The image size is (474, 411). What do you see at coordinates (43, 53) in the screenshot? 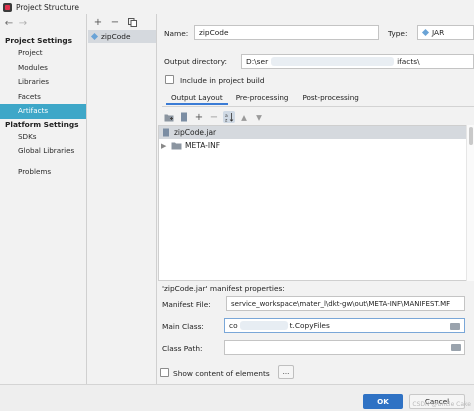
I see `nav-item-project: Project` at bounding box center [43, 53].